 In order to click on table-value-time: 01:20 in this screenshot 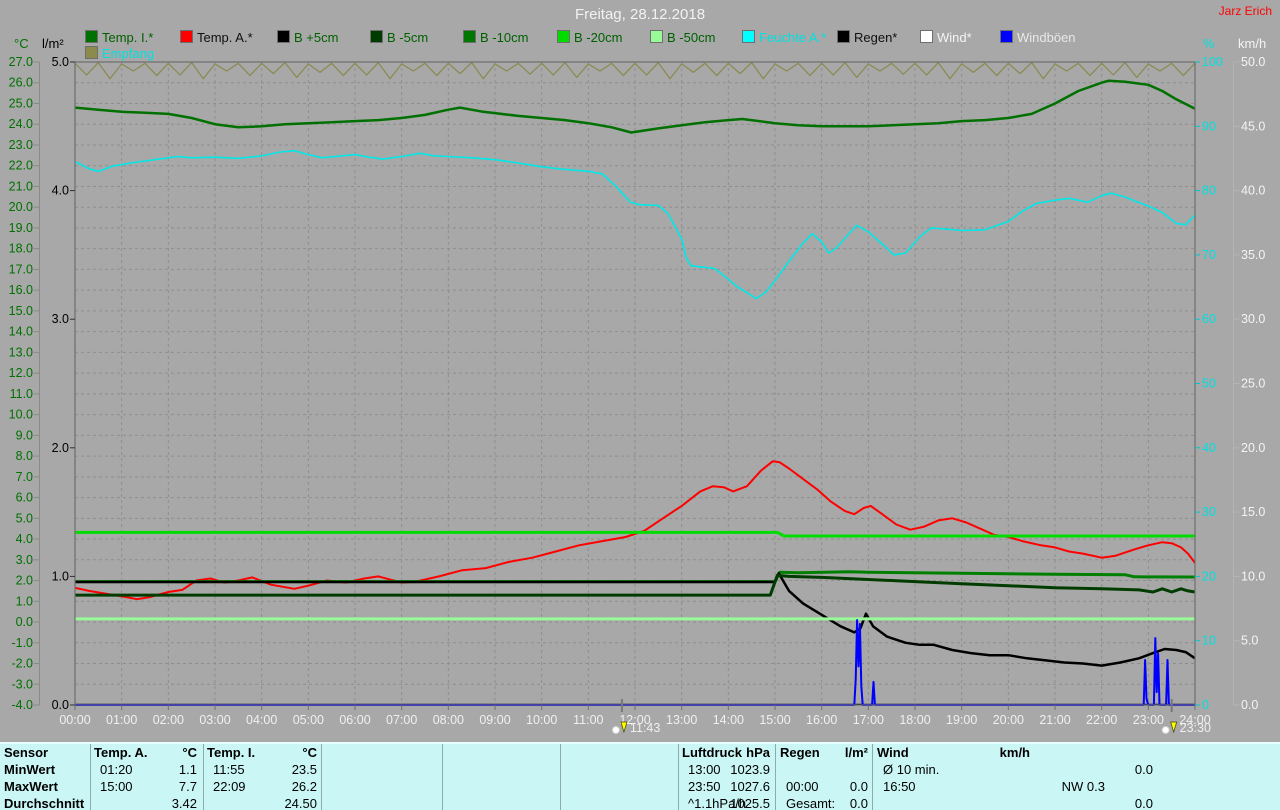, I will do `click(116, 769)`.